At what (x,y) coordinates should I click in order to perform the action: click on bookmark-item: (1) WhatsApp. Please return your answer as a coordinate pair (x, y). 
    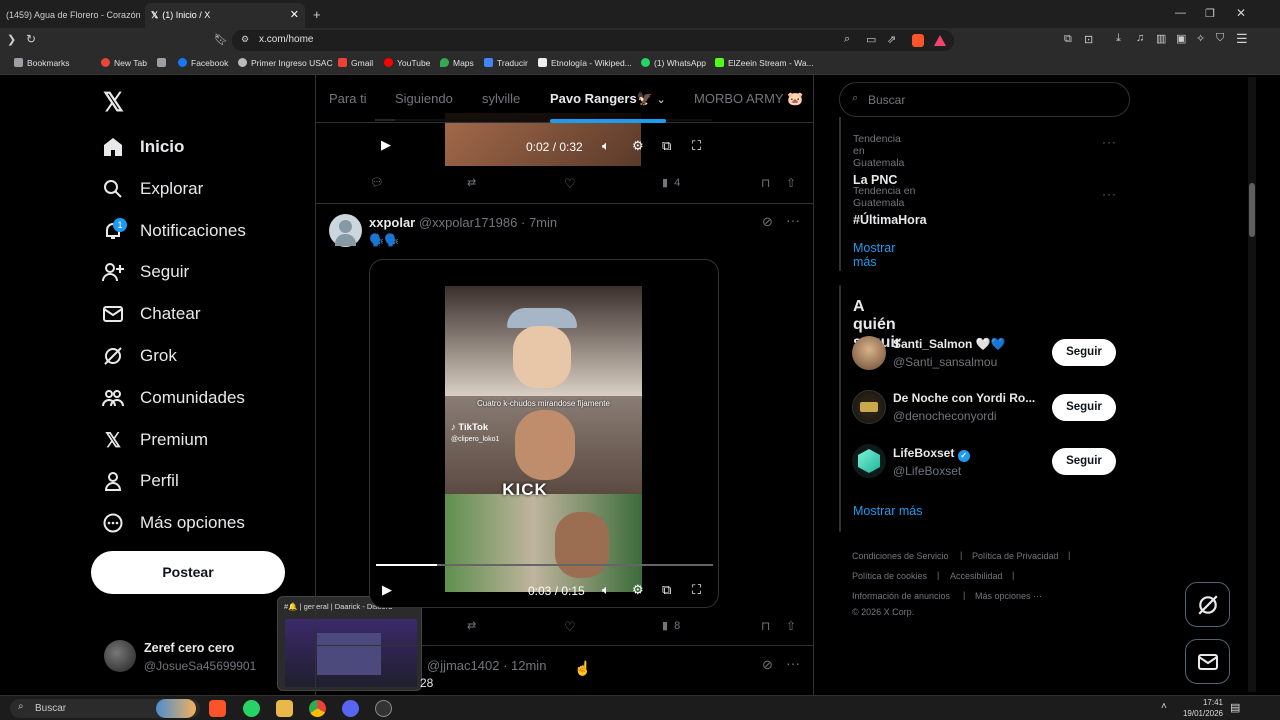
    Looking at the image, I should click on (673, 63).